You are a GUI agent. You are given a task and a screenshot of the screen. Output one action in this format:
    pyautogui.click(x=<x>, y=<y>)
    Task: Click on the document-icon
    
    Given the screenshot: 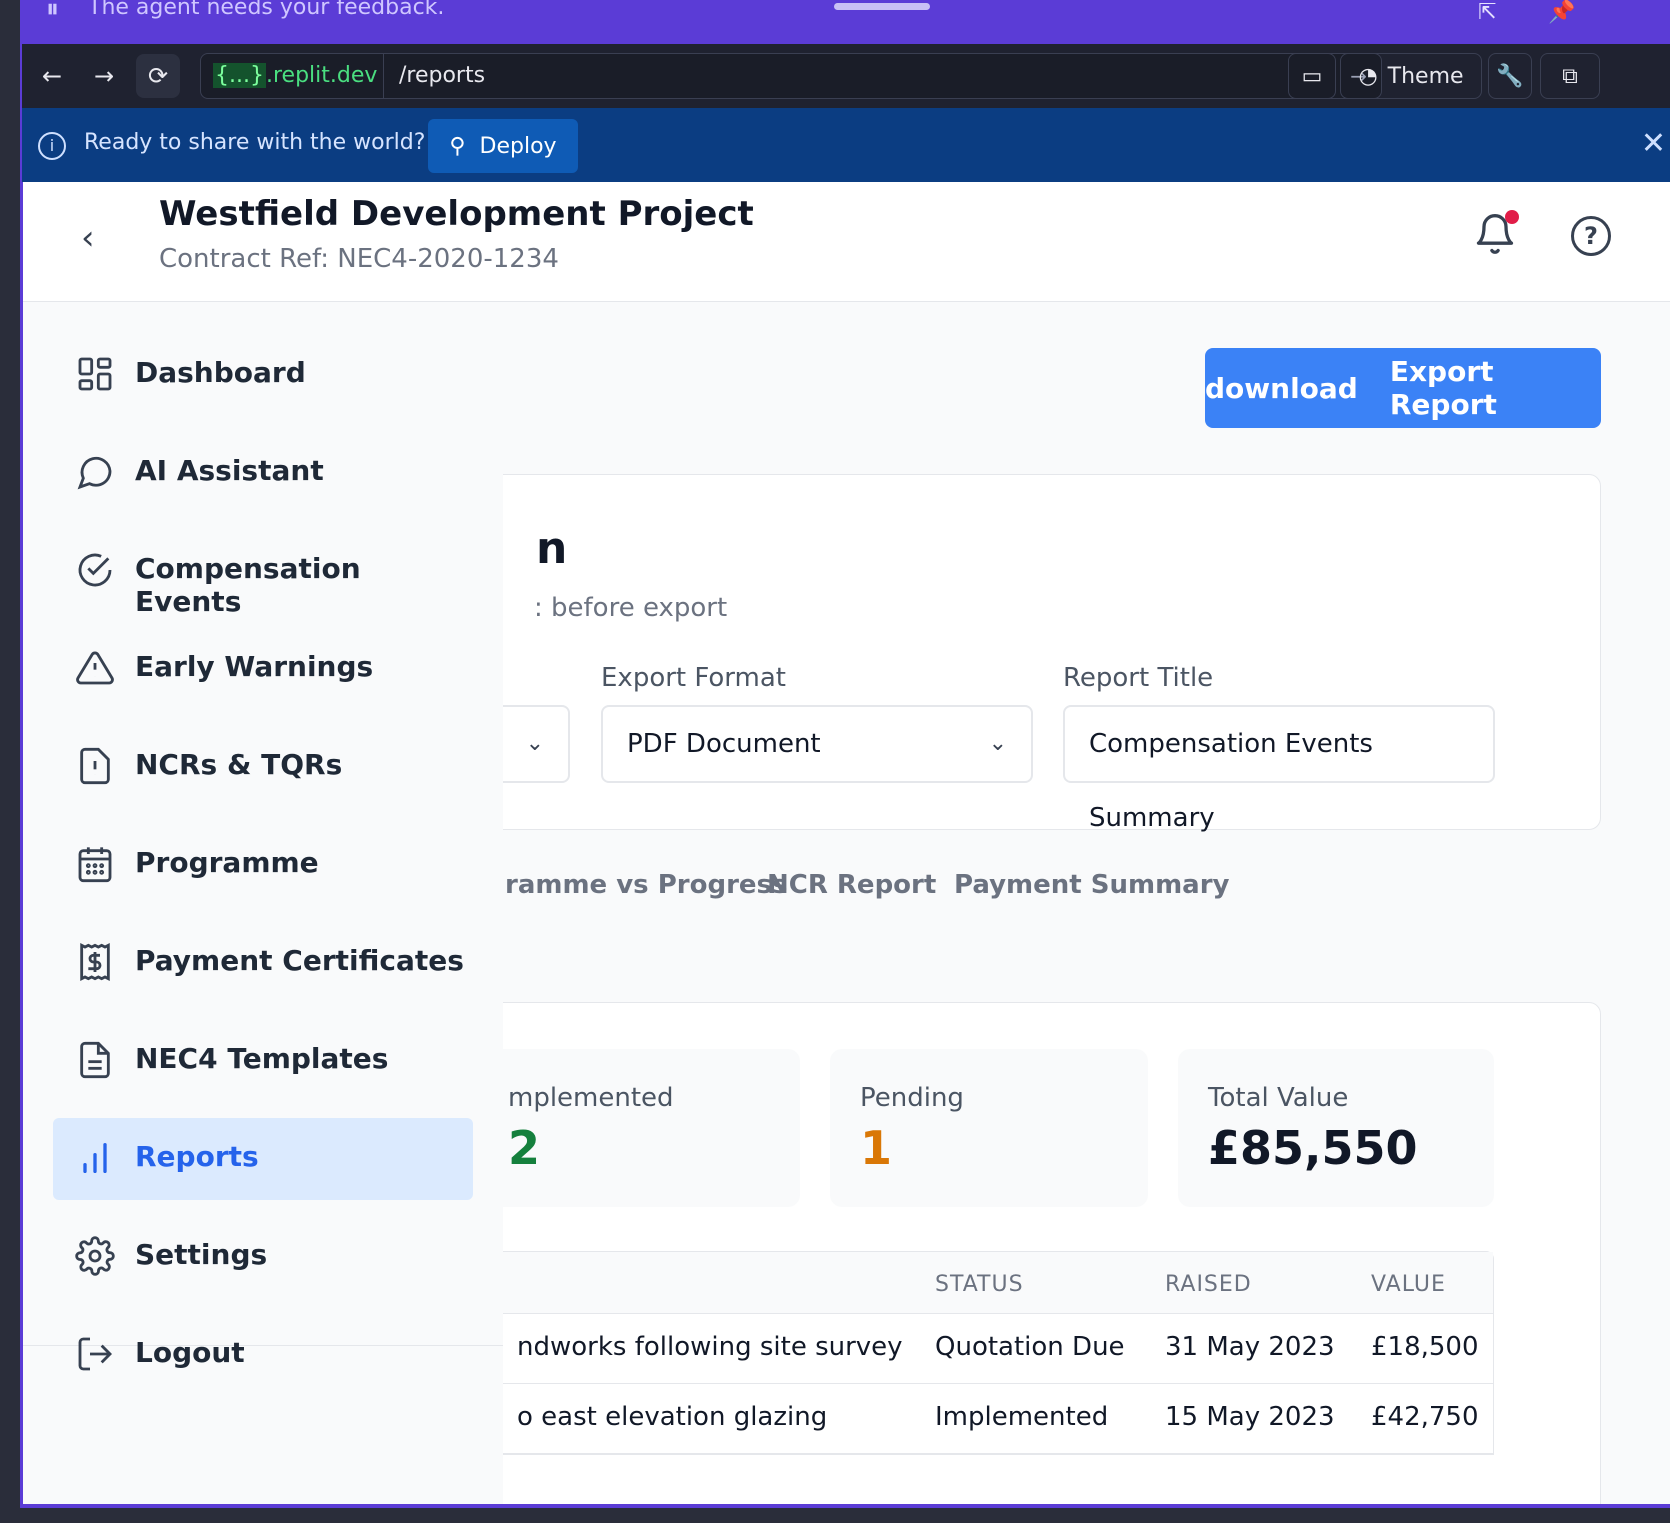 What is the action you would take?
    pyautogui.click(x=95, y=1060)
    